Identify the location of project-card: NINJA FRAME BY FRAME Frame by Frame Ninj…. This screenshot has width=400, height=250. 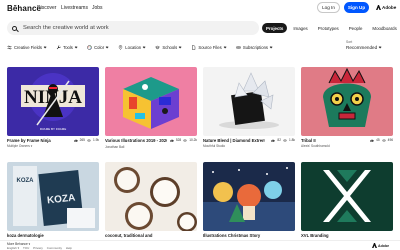
(53, 107).